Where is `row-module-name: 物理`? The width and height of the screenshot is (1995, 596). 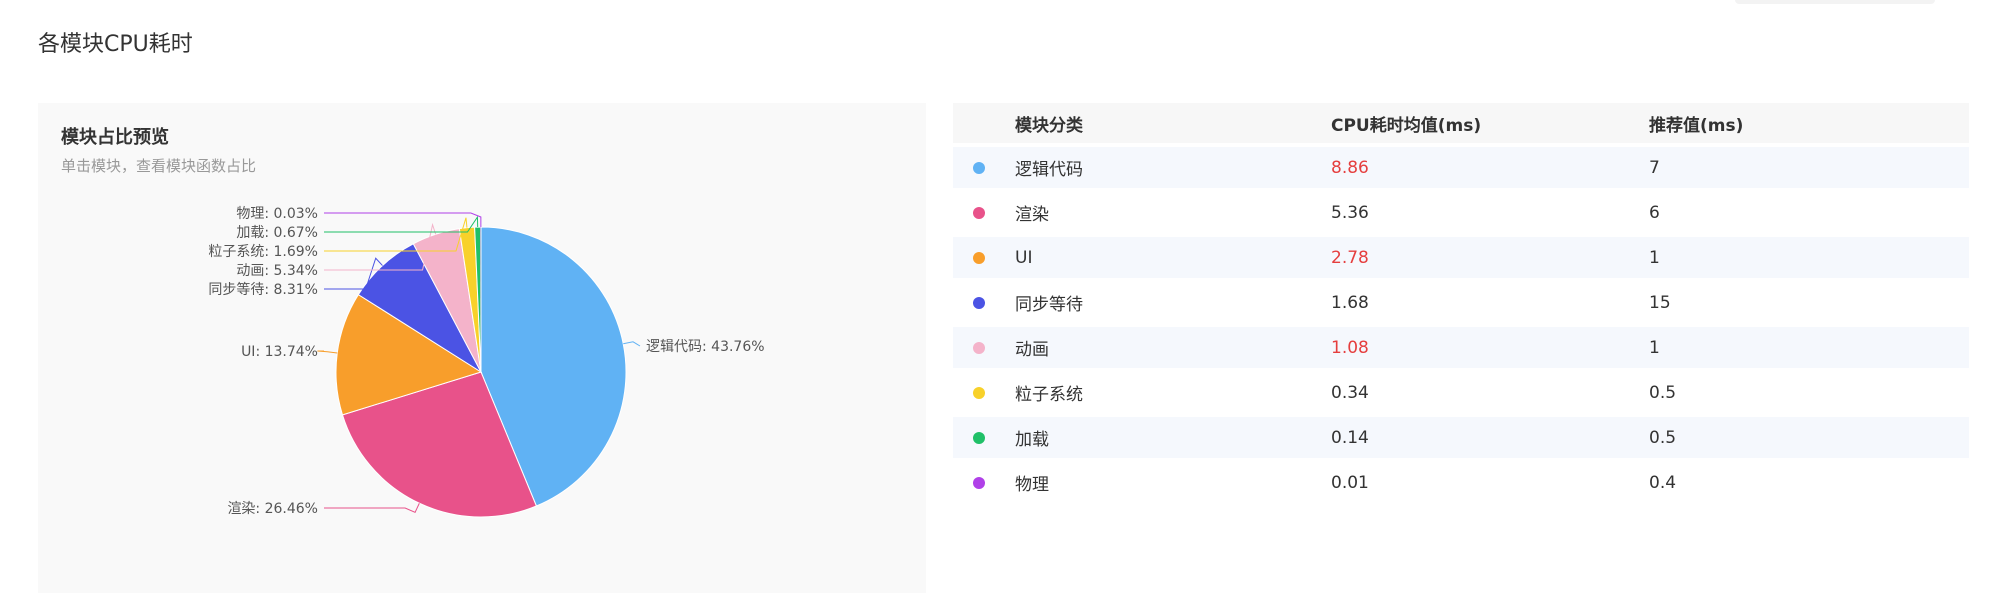 row-module-name: 物理 is located at coordinates (1032, 485).